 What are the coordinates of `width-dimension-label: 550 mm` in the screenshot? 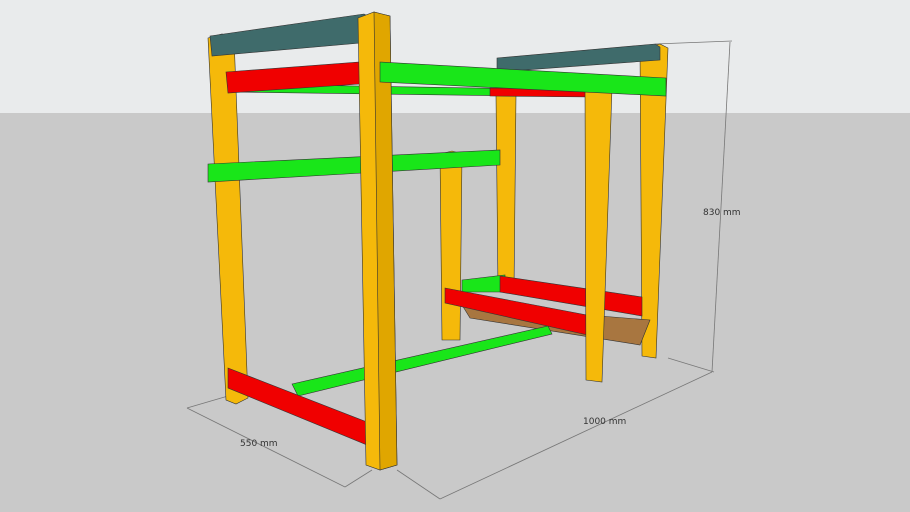 It's located at (259, 444).